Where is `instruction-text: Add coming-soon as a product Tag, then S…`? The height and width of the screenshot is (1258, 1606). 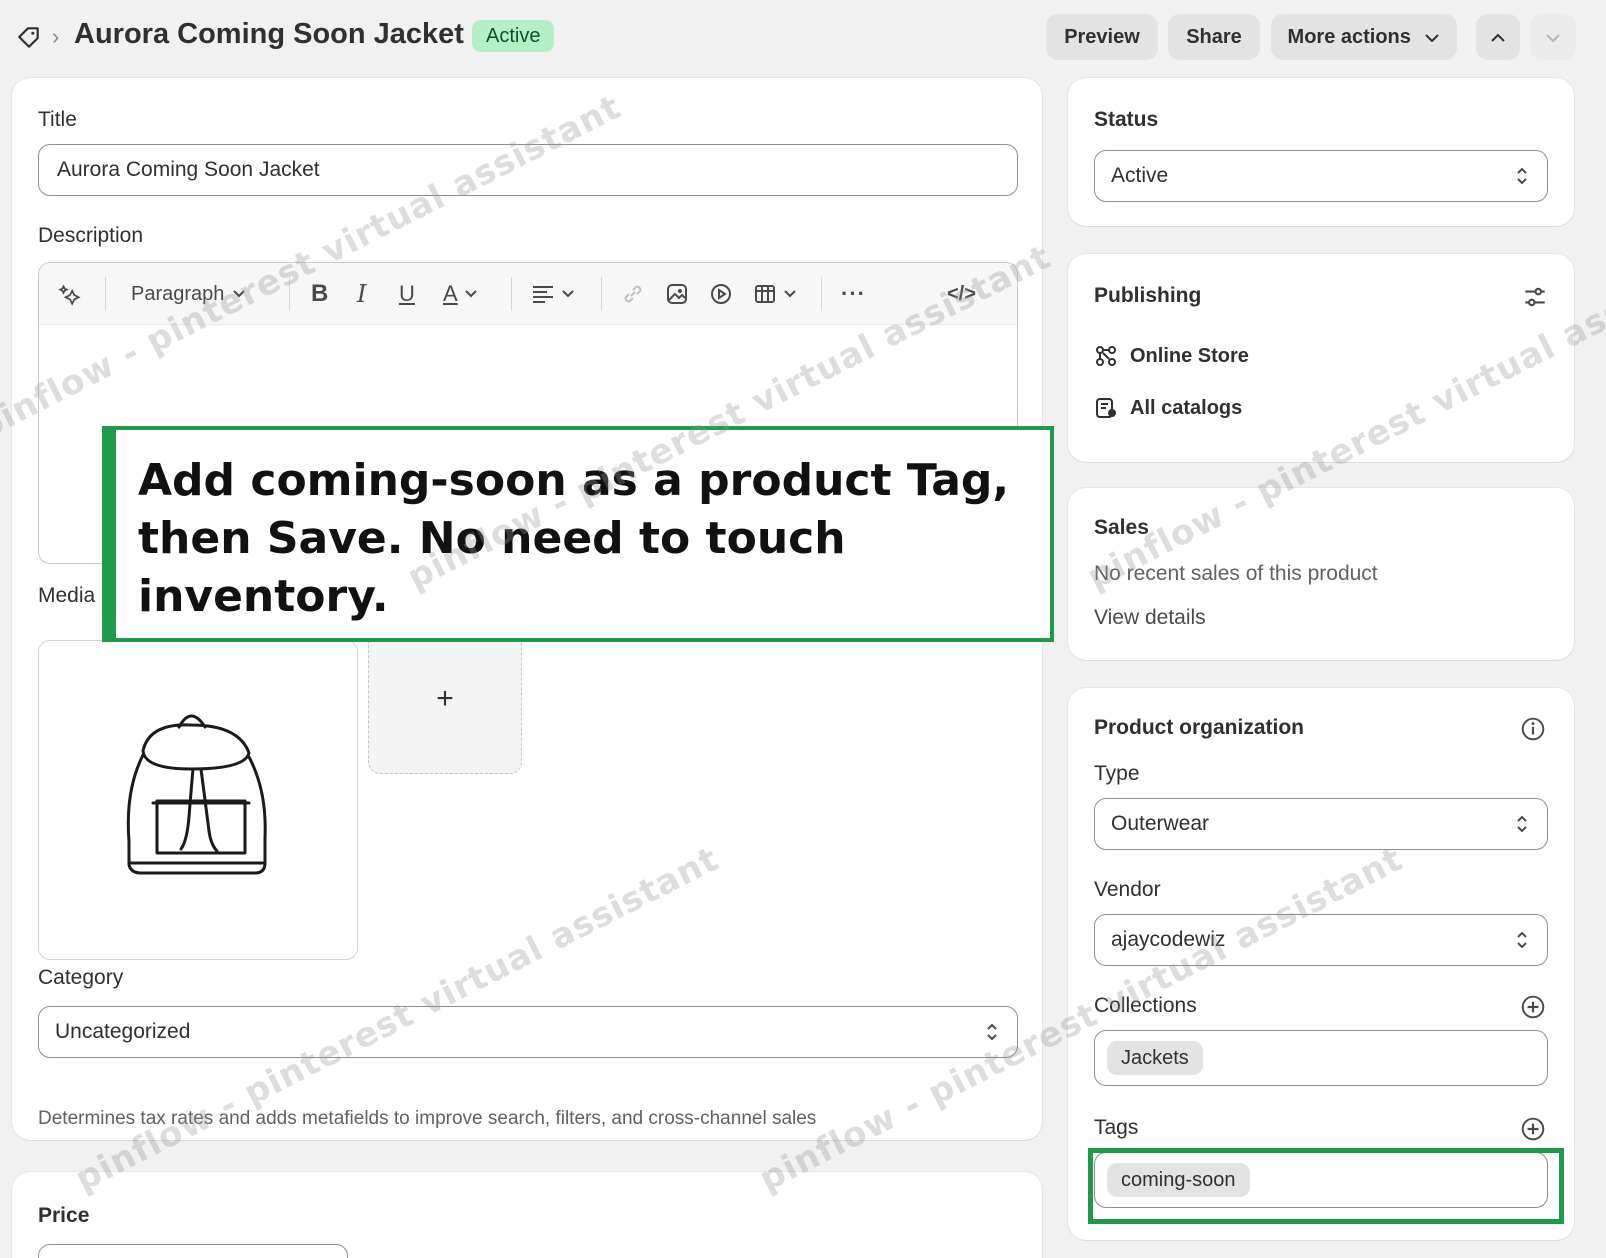 instruction-text: Add coming-soon as a product Tag, then S… is located at coordinates (574, 538).